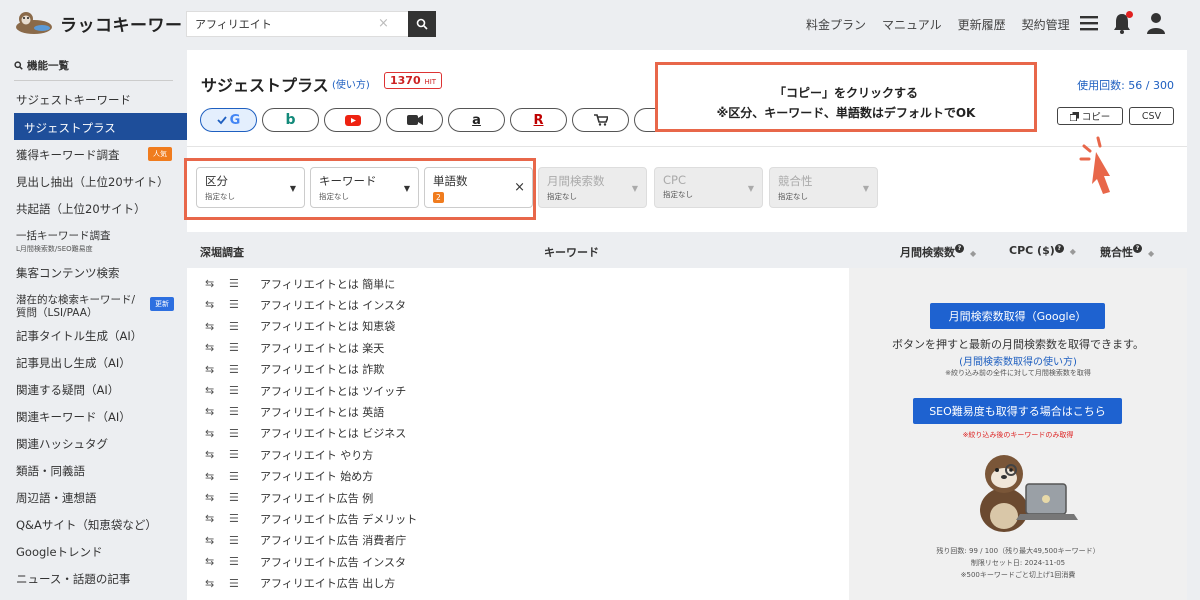 This screenshot has height=600, width=1200. What do you see at coordinates (100, 126) in the screenshot?
I see `sidebar-item-suggest-plus: サジェストプラス` at bounding box center [100, 126].